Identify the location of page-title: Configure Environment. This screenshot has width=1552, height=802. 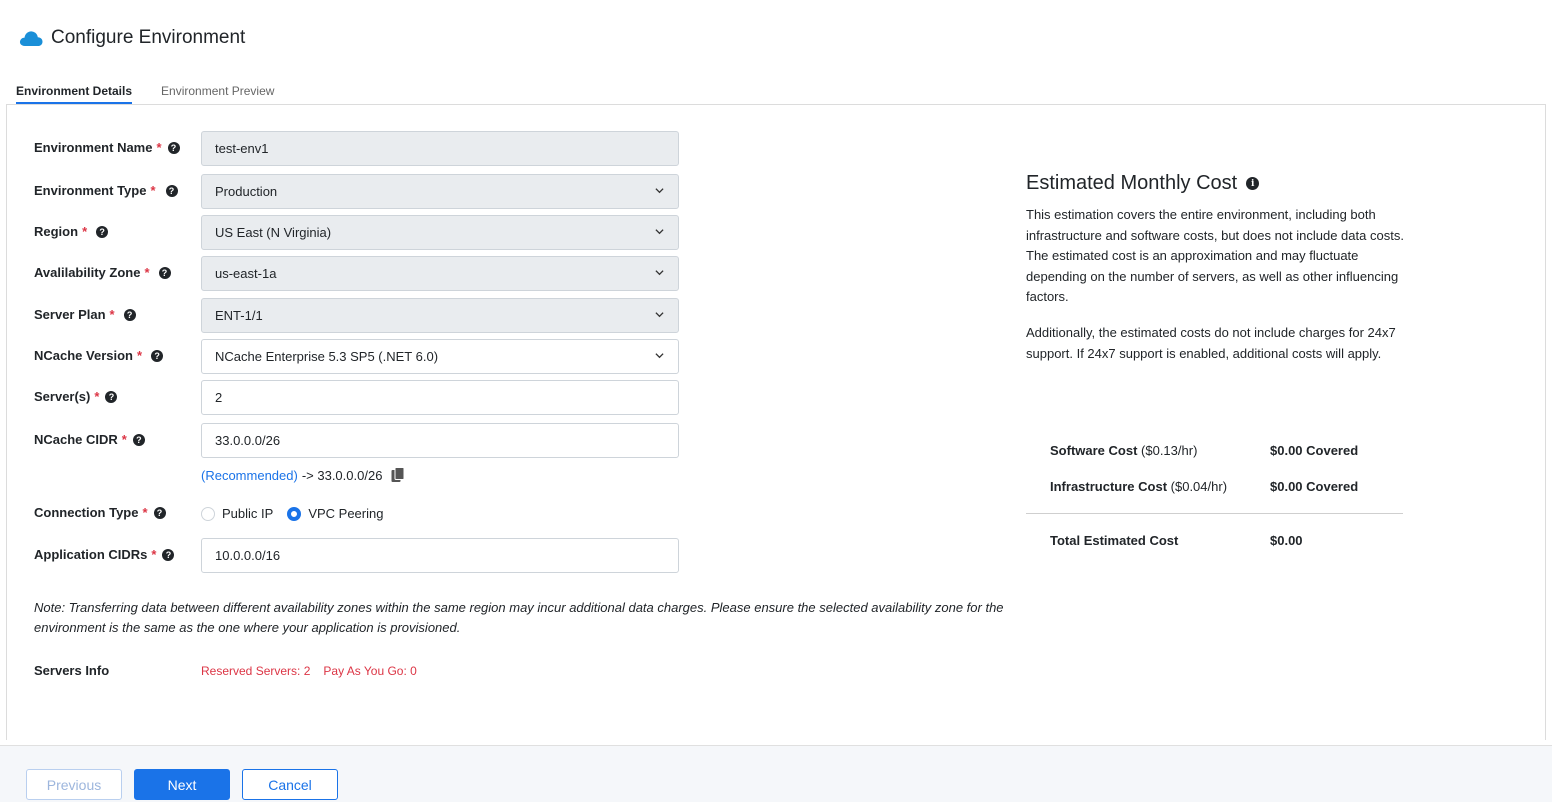
(148, 37).